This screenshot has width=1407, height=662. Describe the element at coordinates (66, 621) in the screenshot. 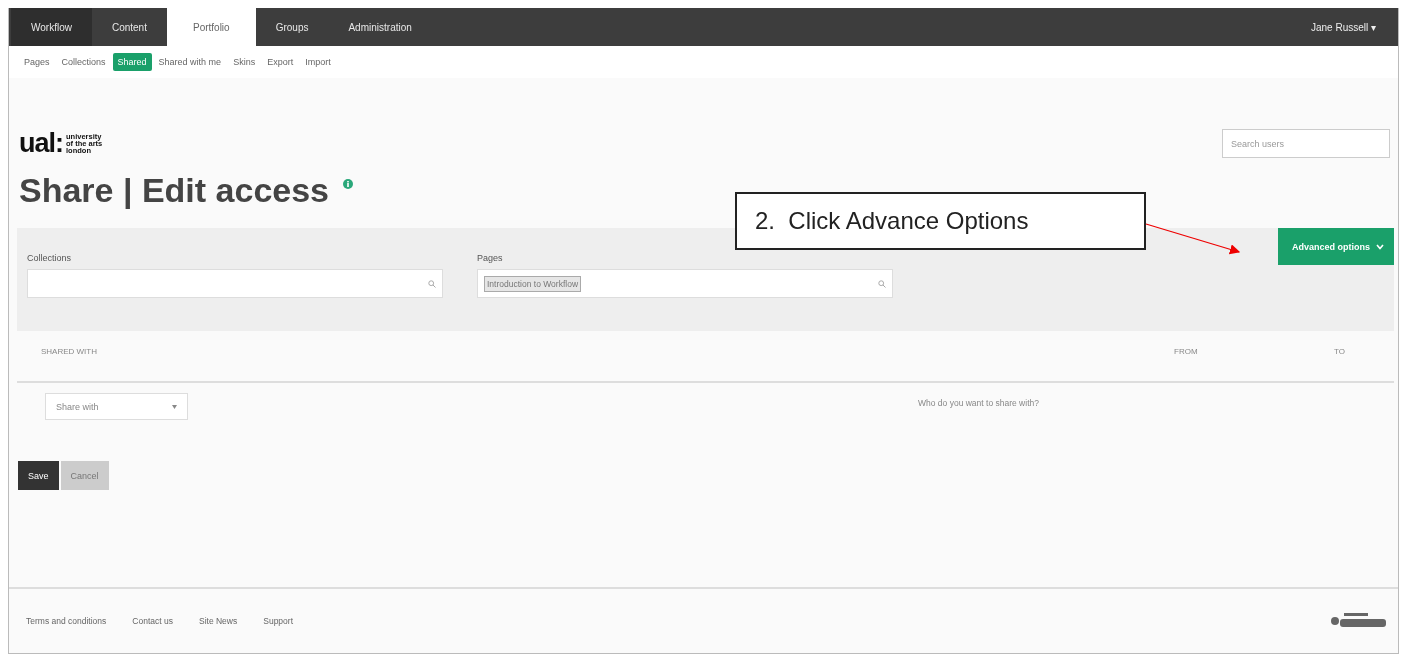

I see `footer-link: Terms and conditions` at that location.